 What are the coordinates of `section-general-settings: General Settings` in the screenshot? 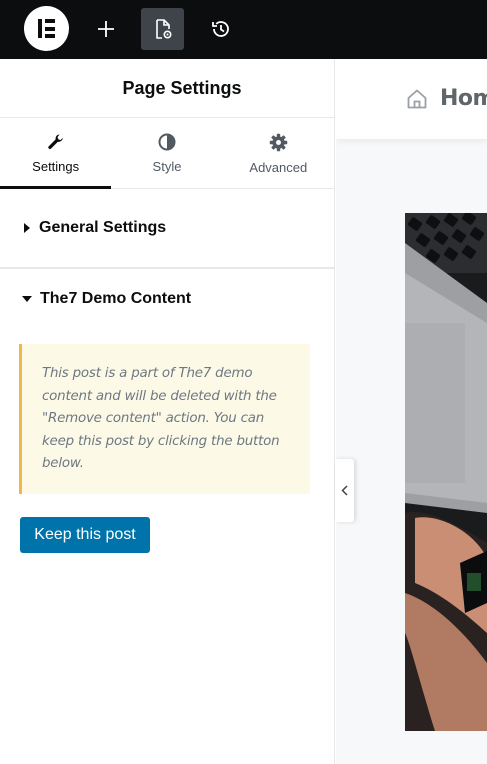 It's located at (167, 229).